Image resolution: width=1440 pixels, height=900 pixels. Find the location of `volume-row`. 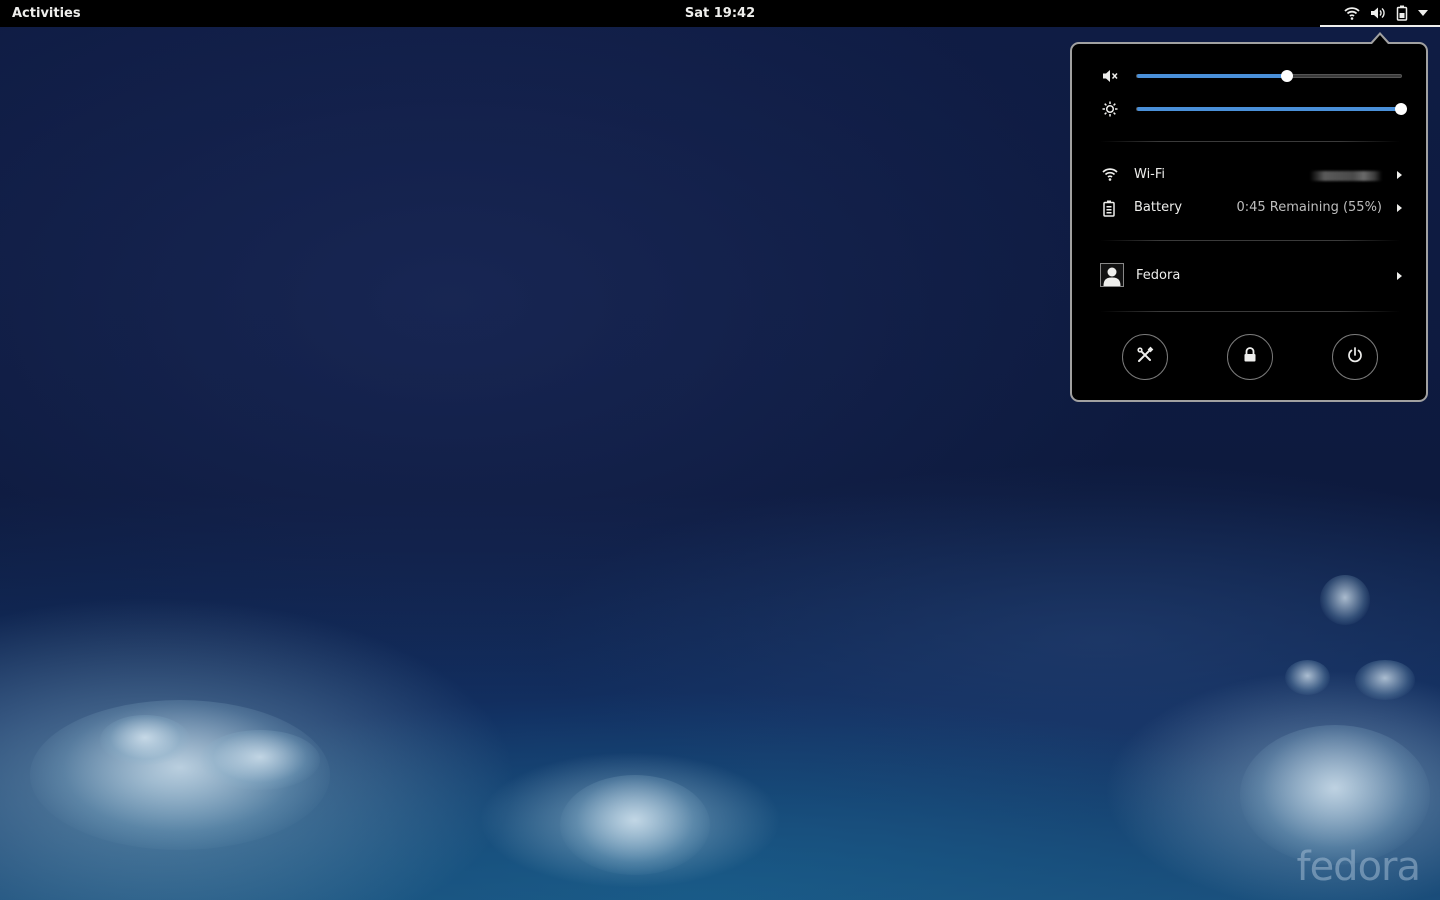

volume-row is located at coordinates (1252, 76).